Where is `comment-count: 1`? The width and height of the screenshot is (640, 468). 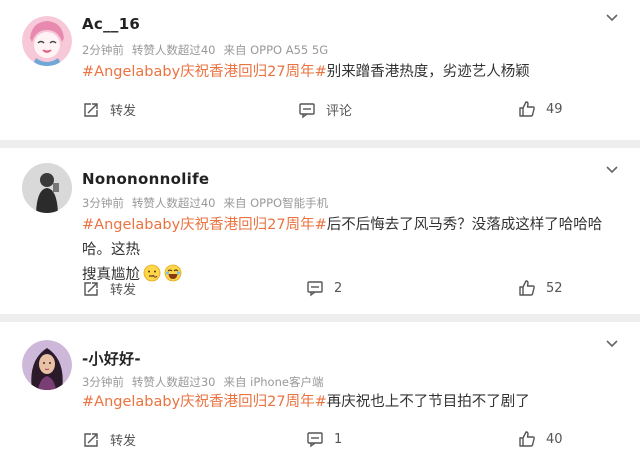 comment-count: 1 is located at coordinates (338, 439).